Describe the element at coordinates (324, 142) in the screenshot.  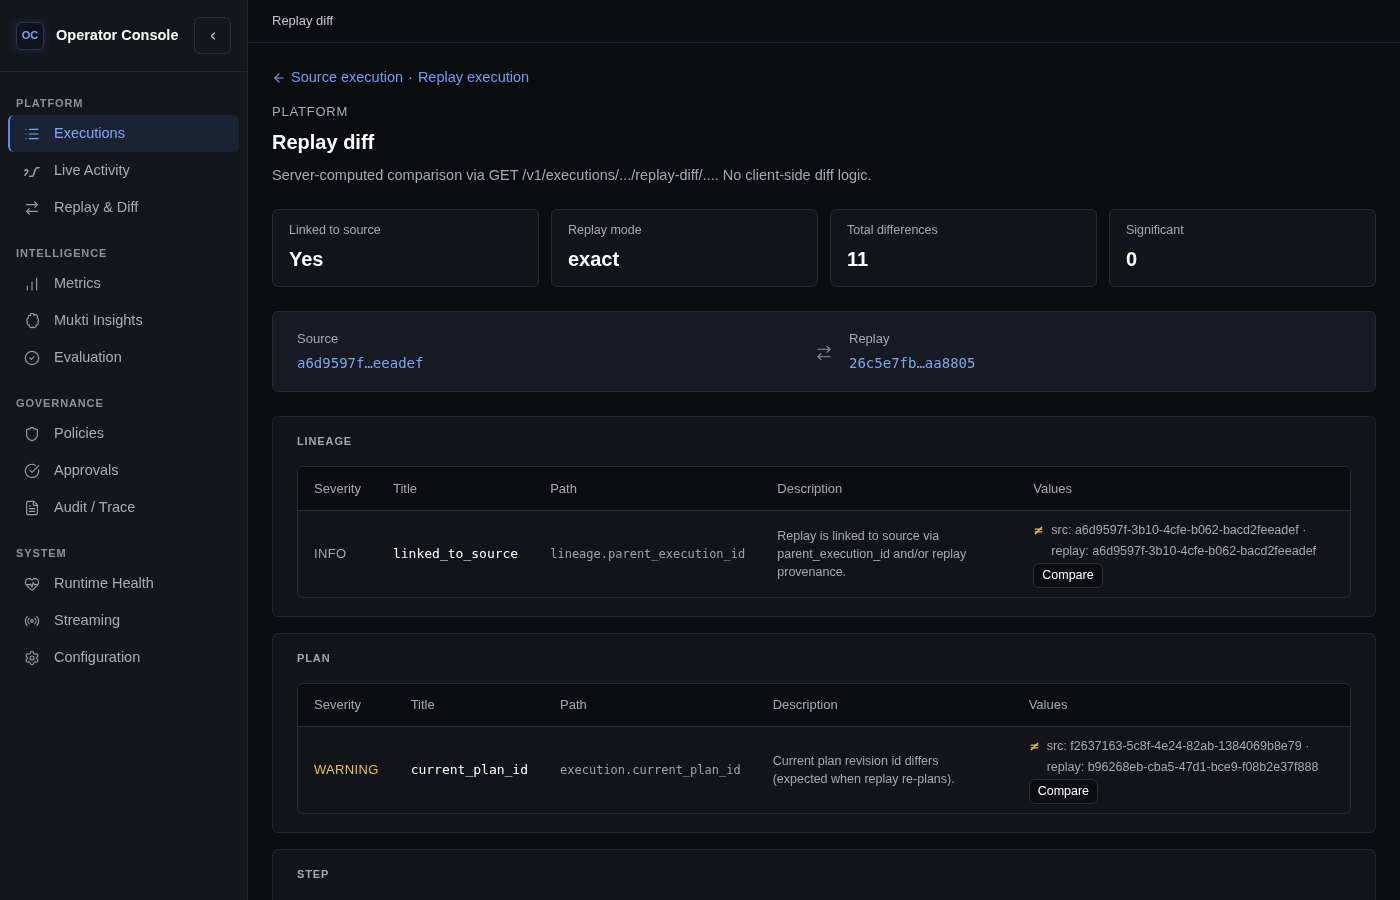
I see `page-title: Replay diff` at that location.